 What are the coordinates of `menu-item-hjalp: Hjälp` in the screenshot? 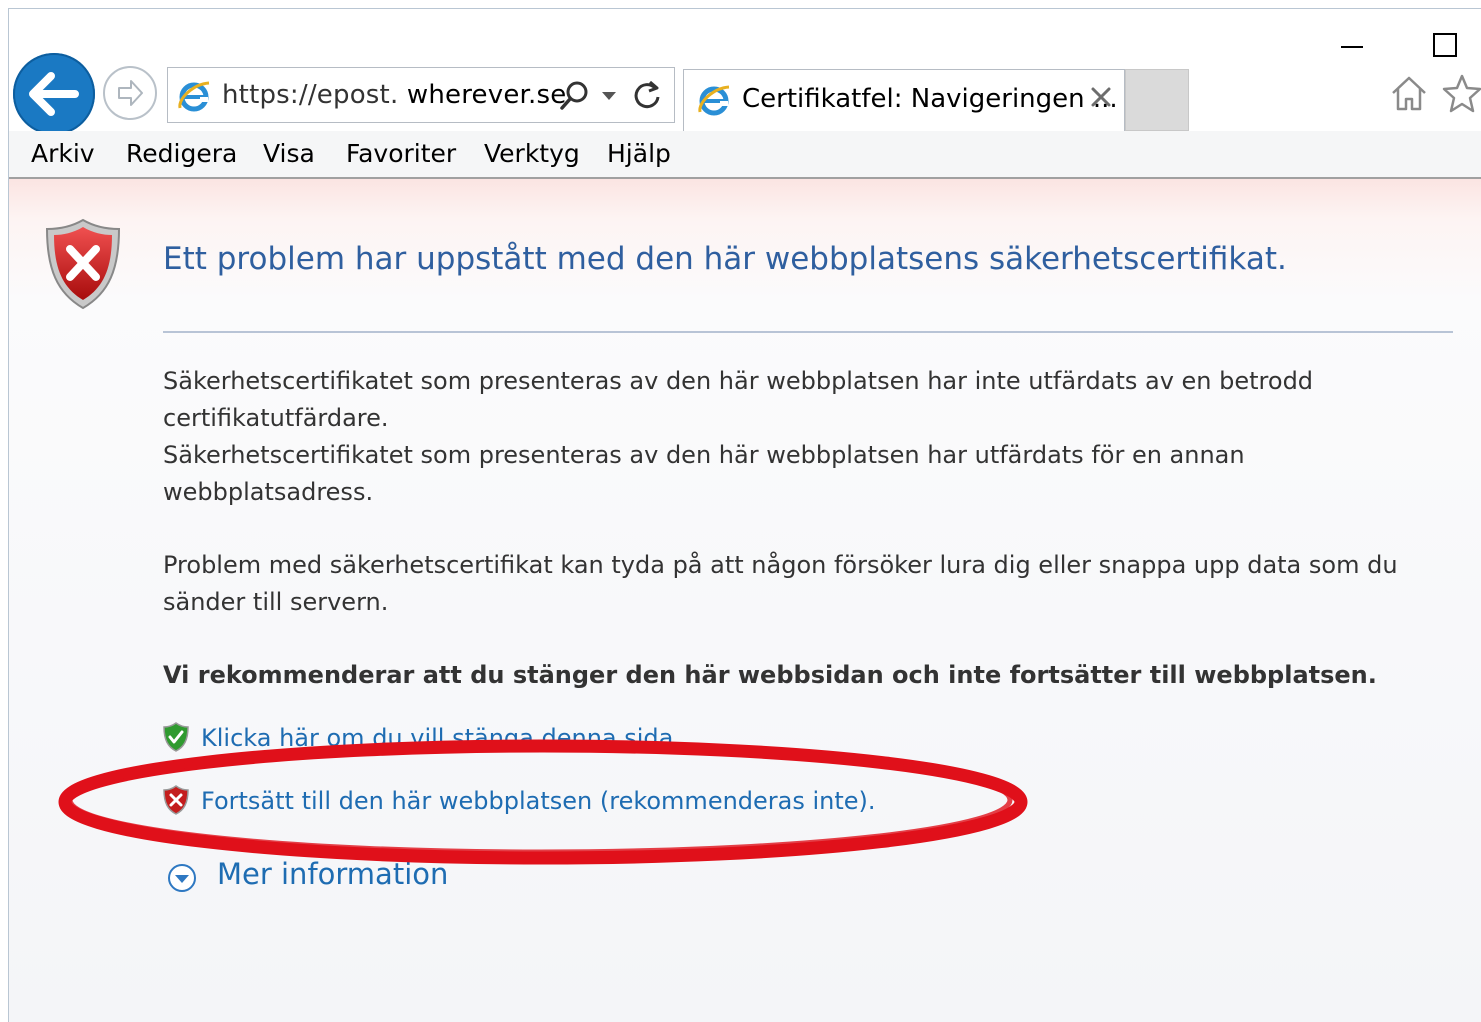 It's located at (639, 153).